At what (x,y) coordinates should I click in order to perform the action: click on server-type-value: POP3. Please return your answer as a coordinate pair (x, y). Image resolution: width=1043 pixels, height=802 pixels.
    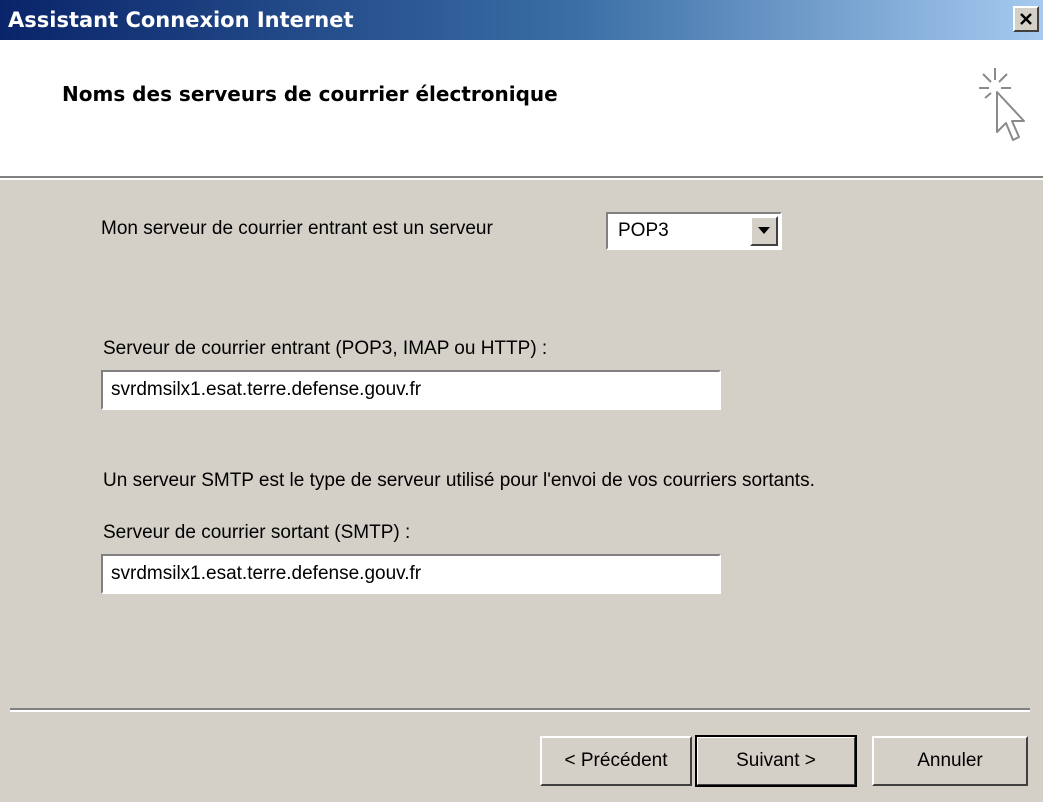
    Looking at the image, I should click on (643, 230).